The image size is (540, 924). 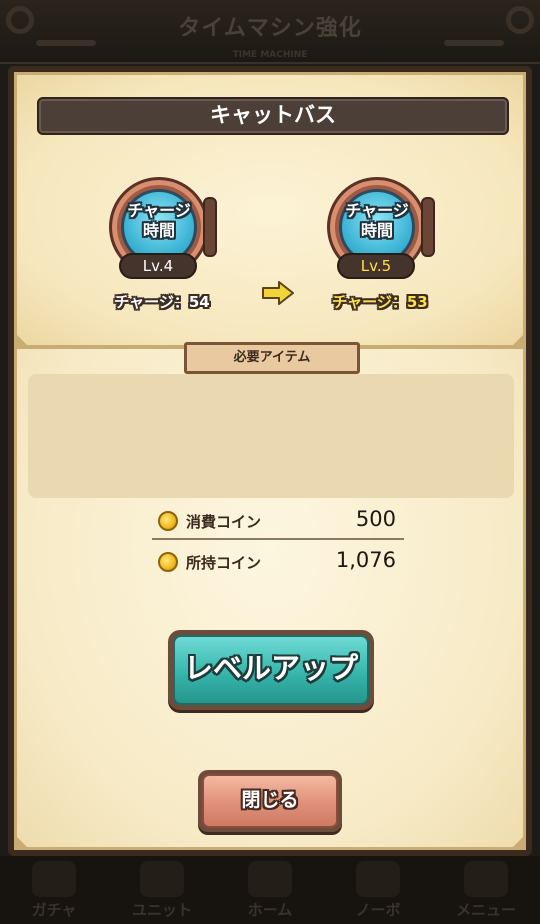 I want to click on nav-unit: ユニット, so click(x=162, y=890).